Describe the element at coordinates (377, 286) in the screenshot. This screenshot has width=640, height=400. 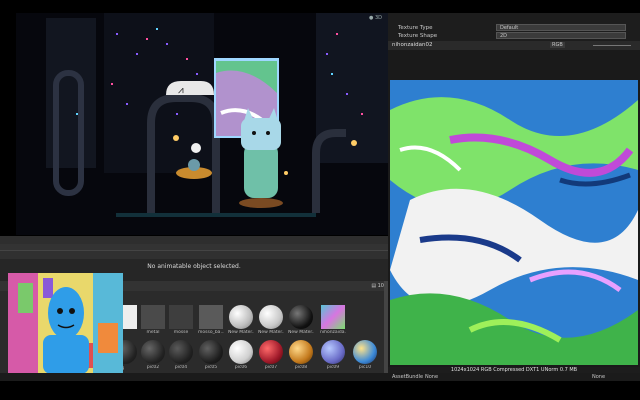
I see `project-item-count: ▤ 10` at that location.